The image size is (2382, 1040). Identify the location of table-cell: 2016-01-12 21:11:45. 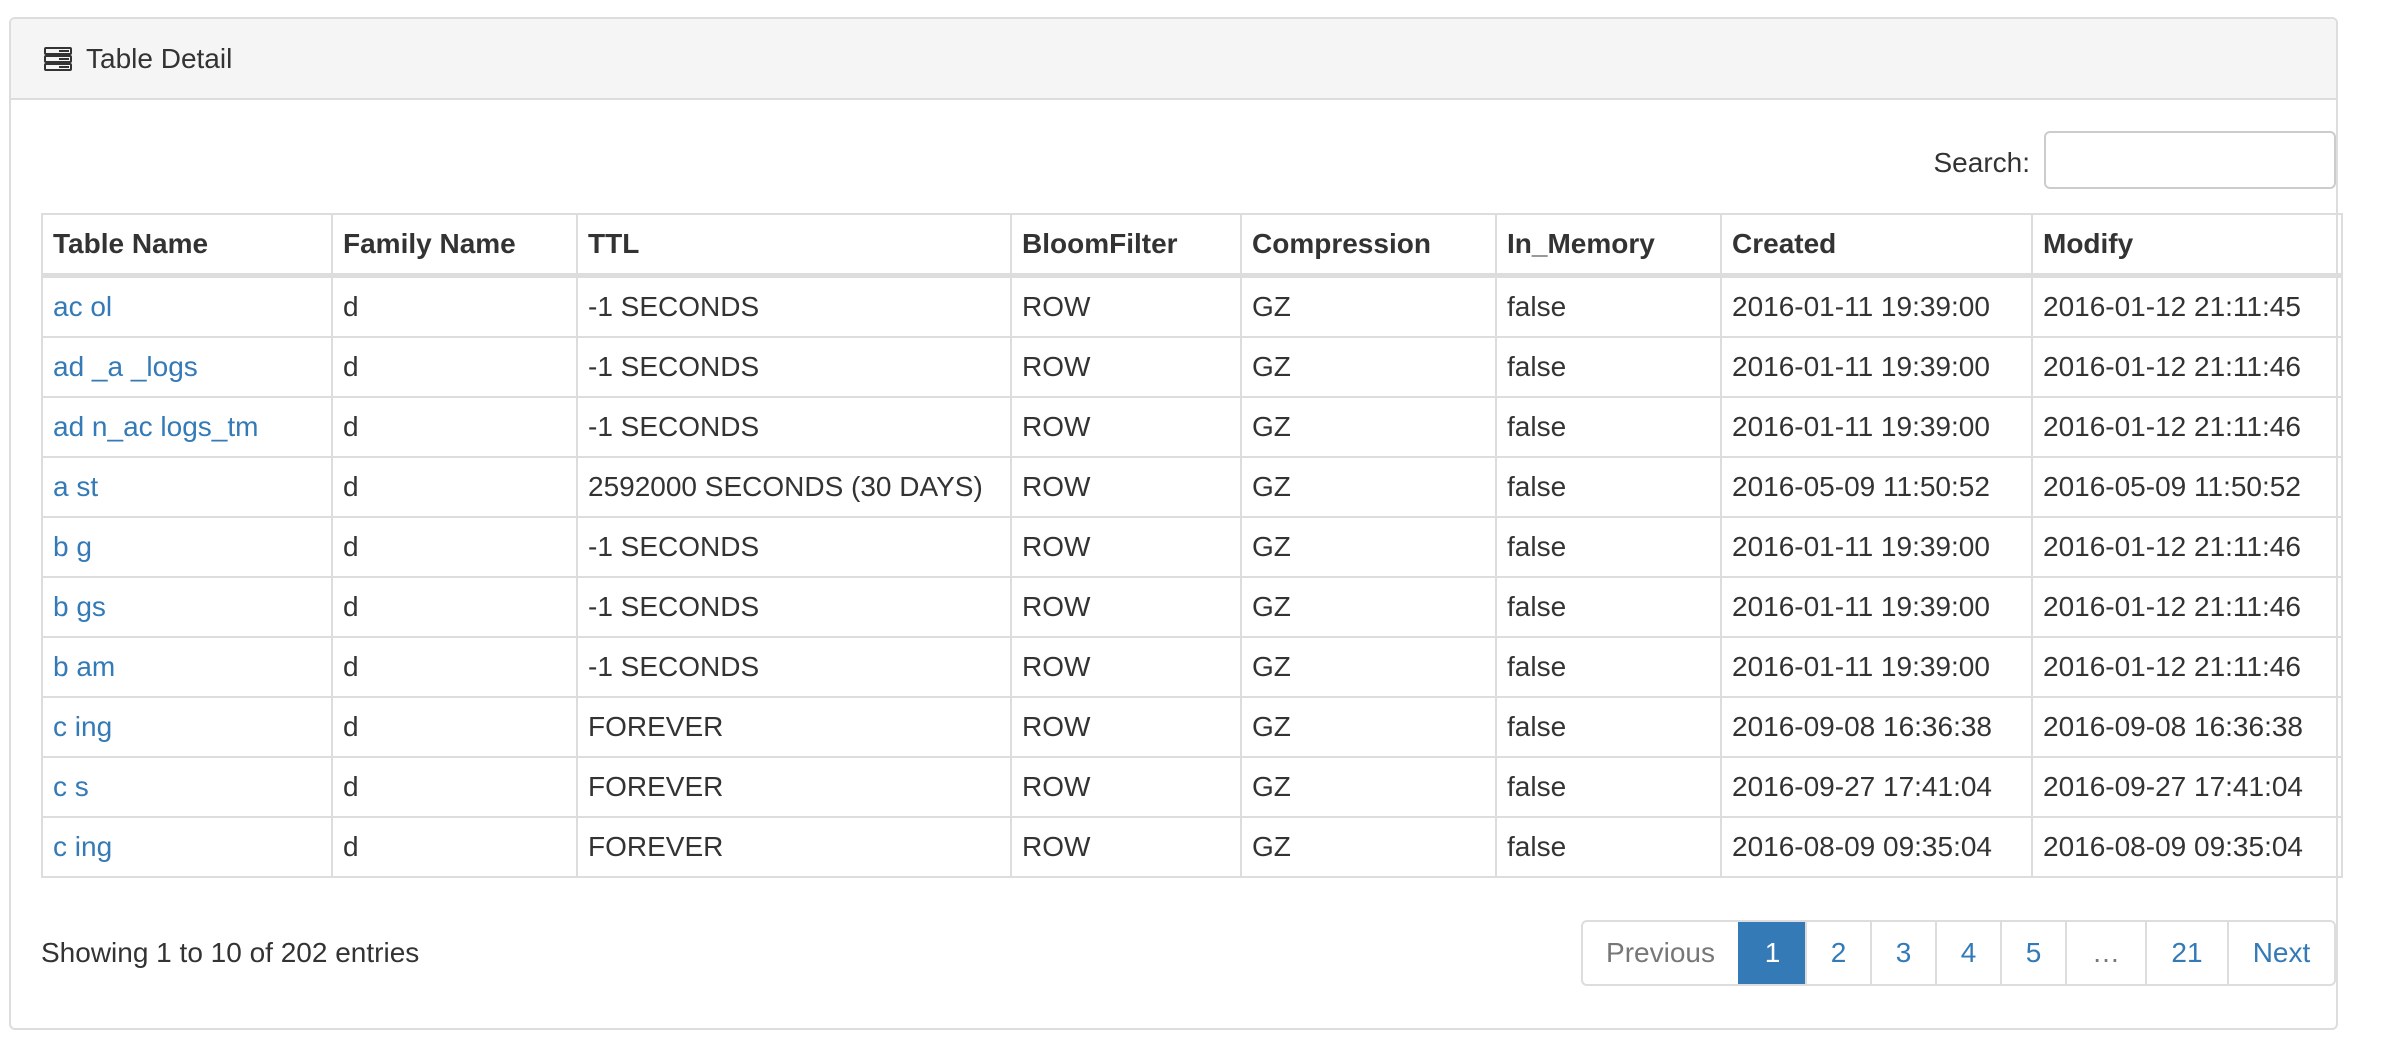
(2187, 306).